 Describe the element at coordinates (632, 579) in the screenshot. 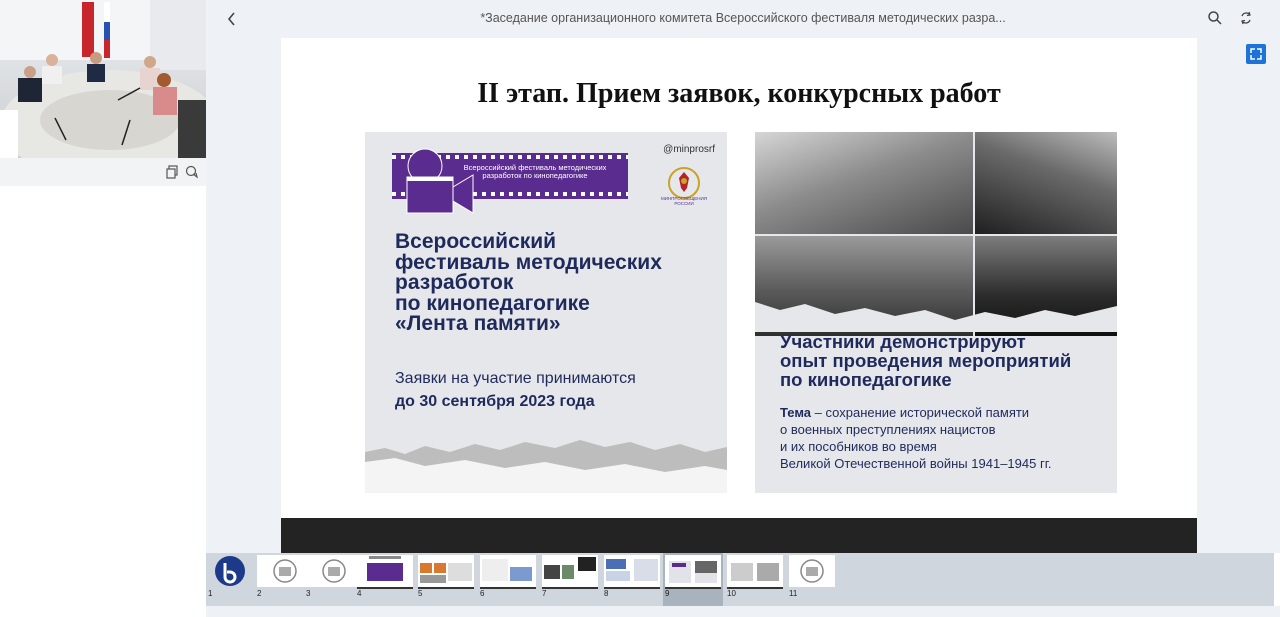

I see `slide-thumbnail: 8` at that location.